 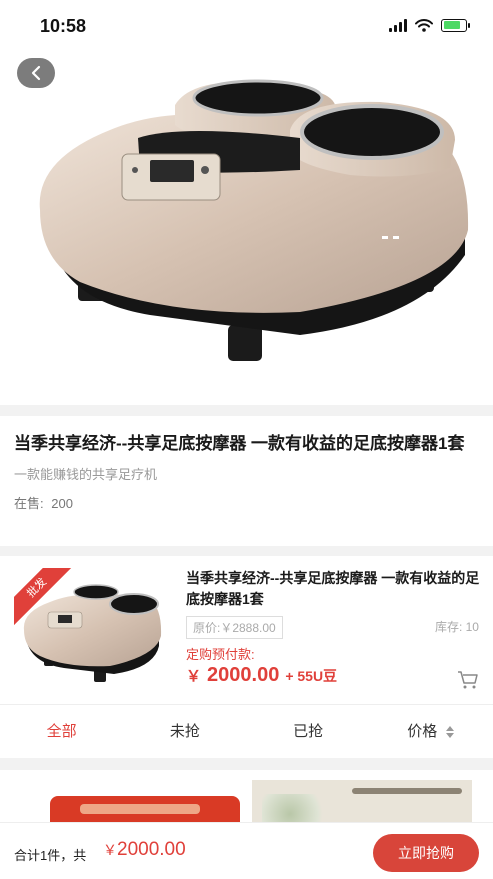 I want to click on stock-count: 库存: 10, so click(x=456, y=627).